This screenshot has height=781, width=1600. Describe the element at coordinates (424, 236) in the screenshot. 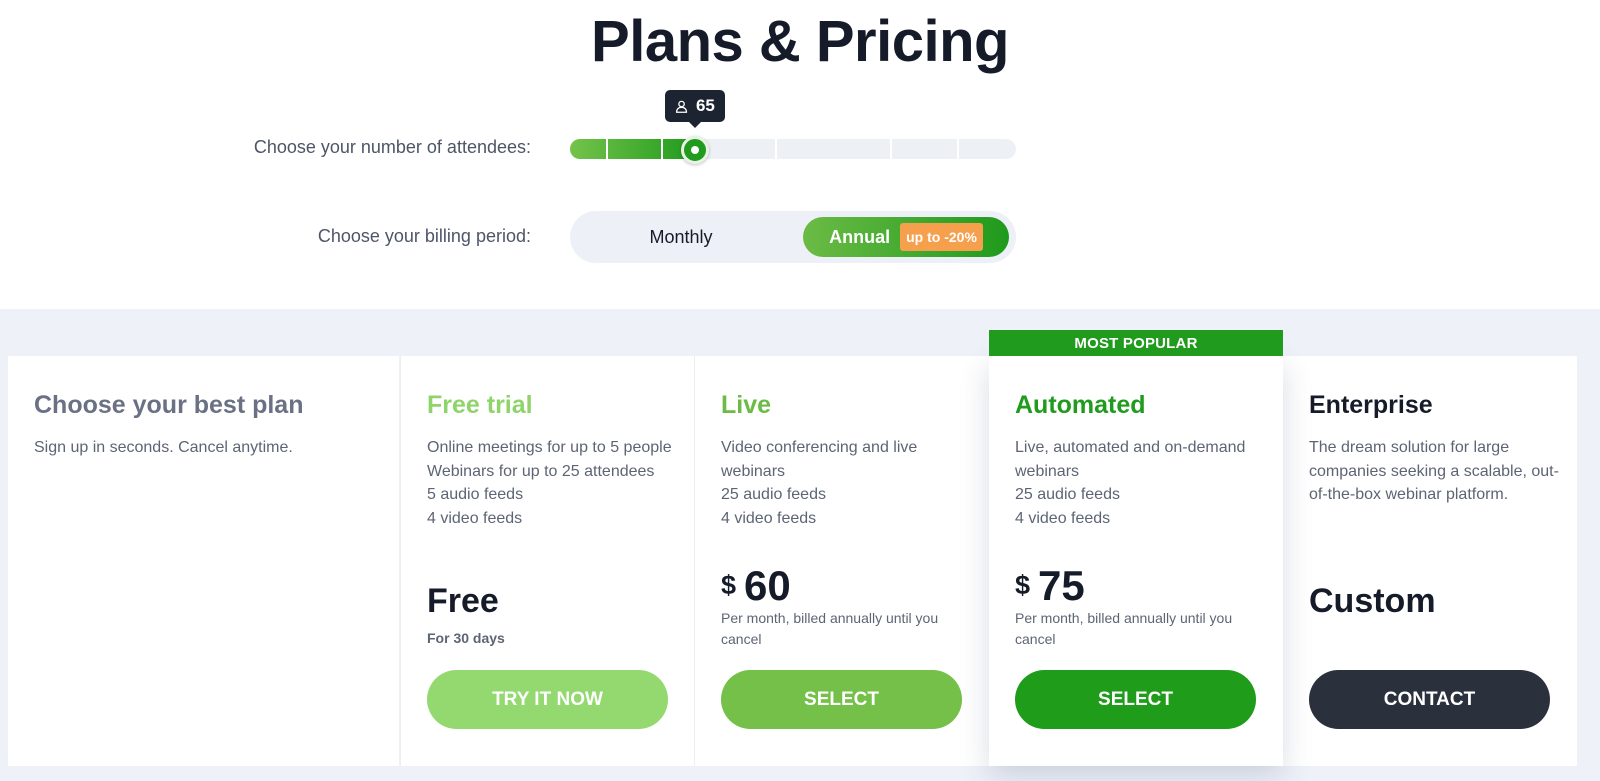

I see `billing-label: Choose your billing period:` at that location.